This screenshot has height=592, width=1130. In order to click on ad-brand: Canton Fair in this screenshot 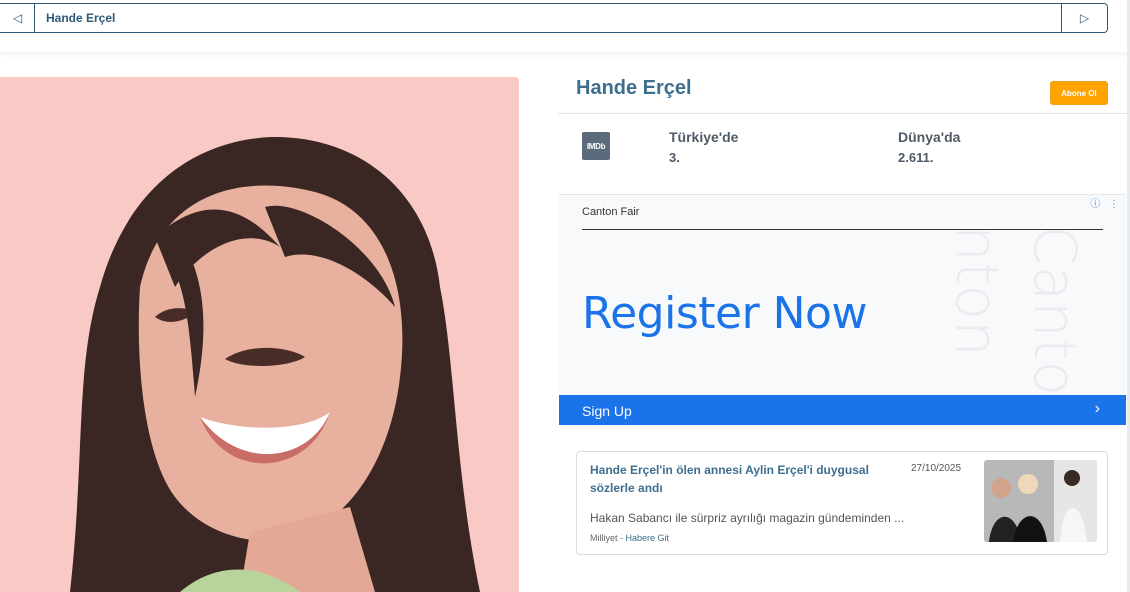, I will do `click(611, 212)`.